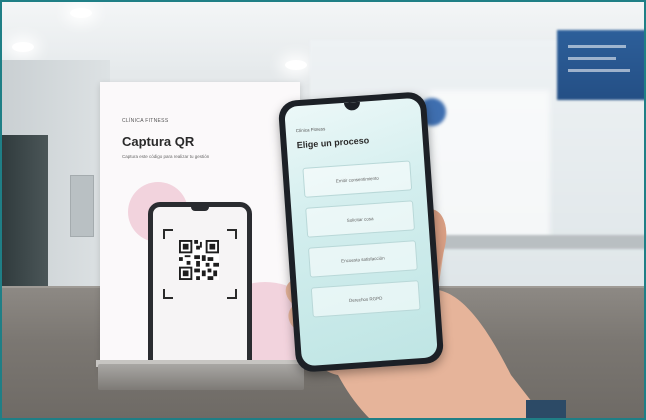 Image resolution: width=646 pixels, height=420 pixels. What do you see at coordinates (201, 377) in the screenshot?
I see `stand-base` at bounding box center [201, 377].